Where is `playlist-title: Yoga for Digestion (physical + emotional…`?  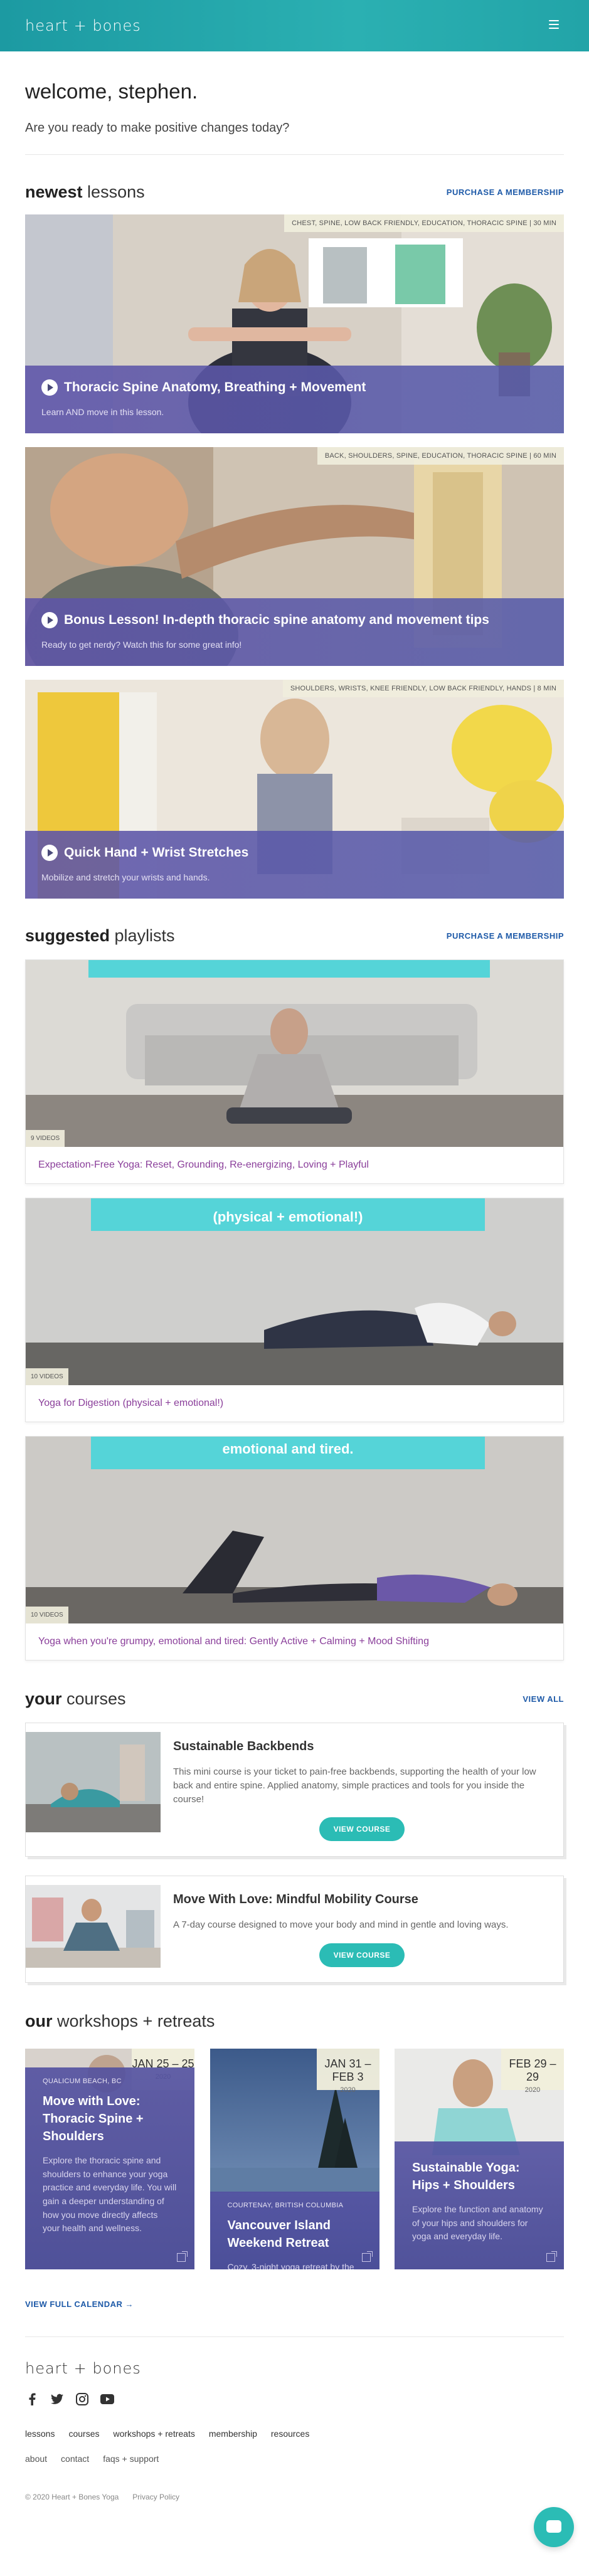 playlist-title: Yoga for Digestion (physical + emotional… is located at coordinates (294, 1403).